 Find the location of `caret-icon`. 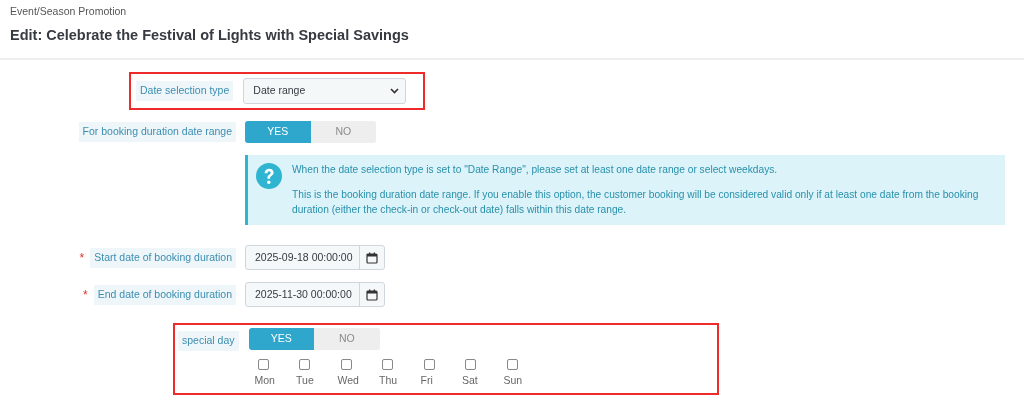

caret-icon is located at coordinates (395, 91).